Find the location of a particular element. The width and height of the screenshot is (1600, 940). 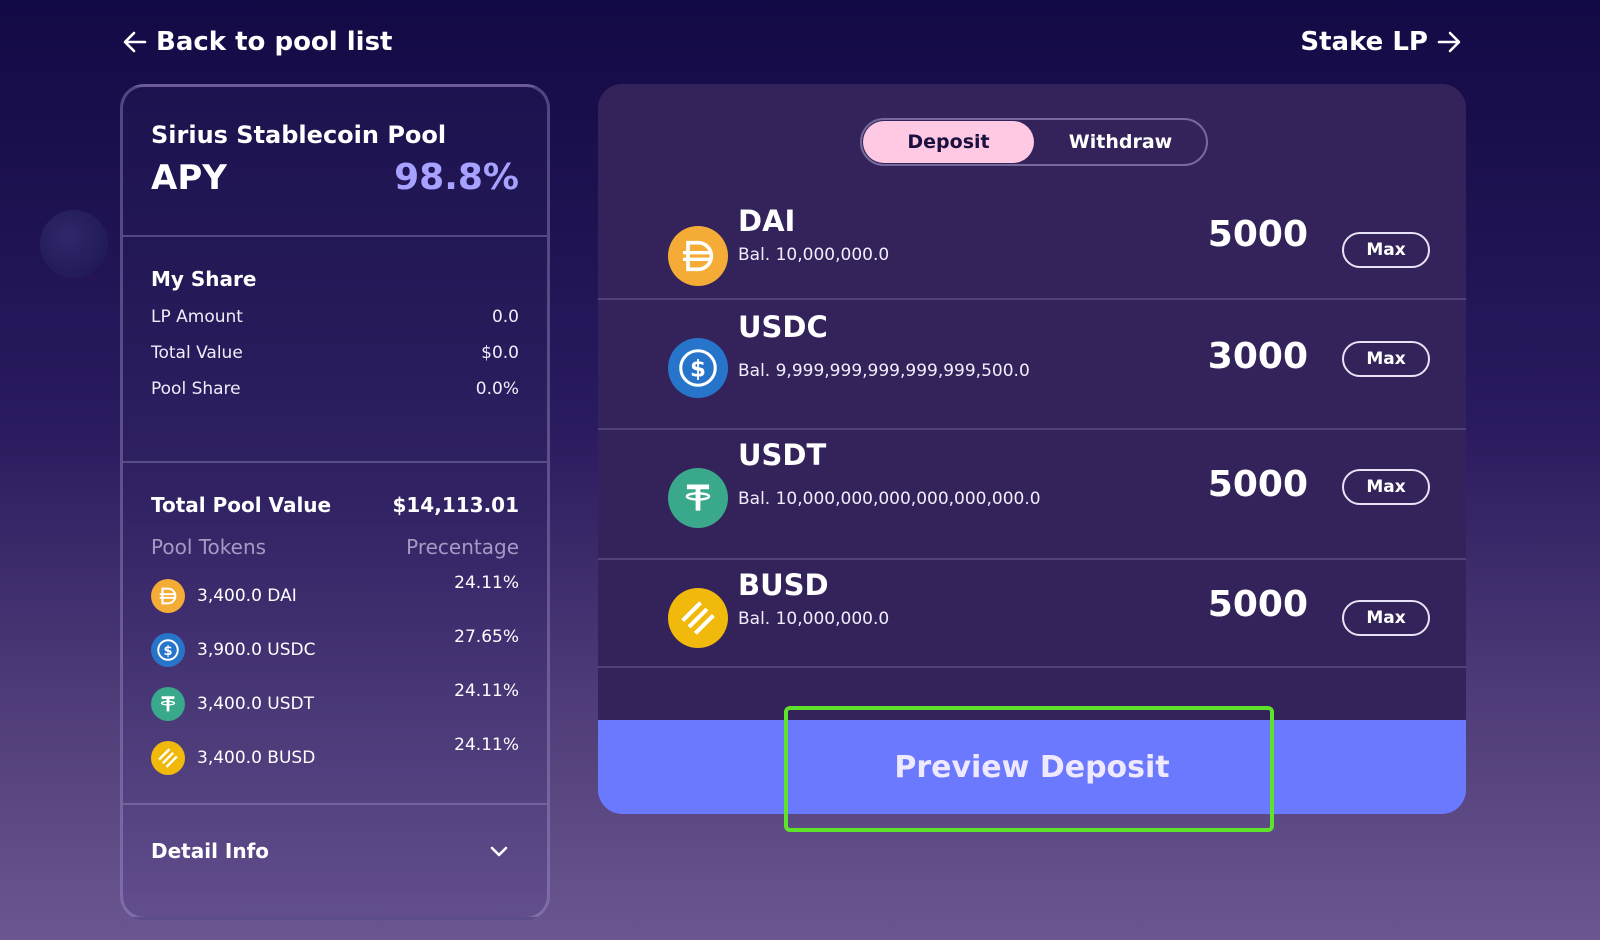

share-label: Pool Share is located at coordinates (196, 389).